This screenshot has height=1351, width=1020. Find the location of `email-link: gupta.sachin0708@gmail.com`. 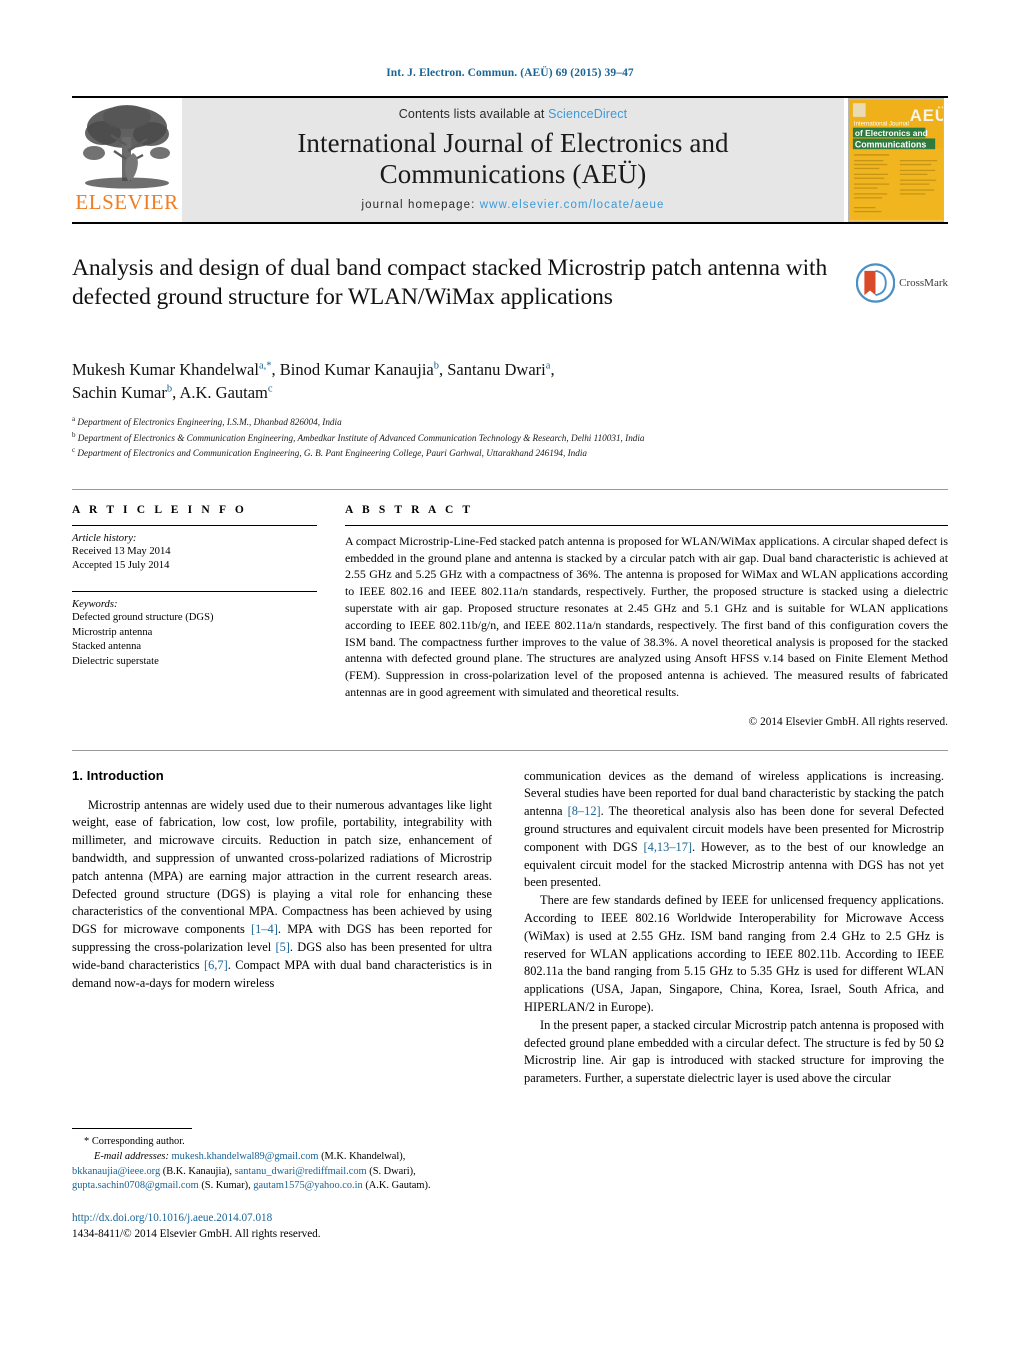

email-link: gupta.sachin0708@gmail.com is located at coordinates (135, 1185).